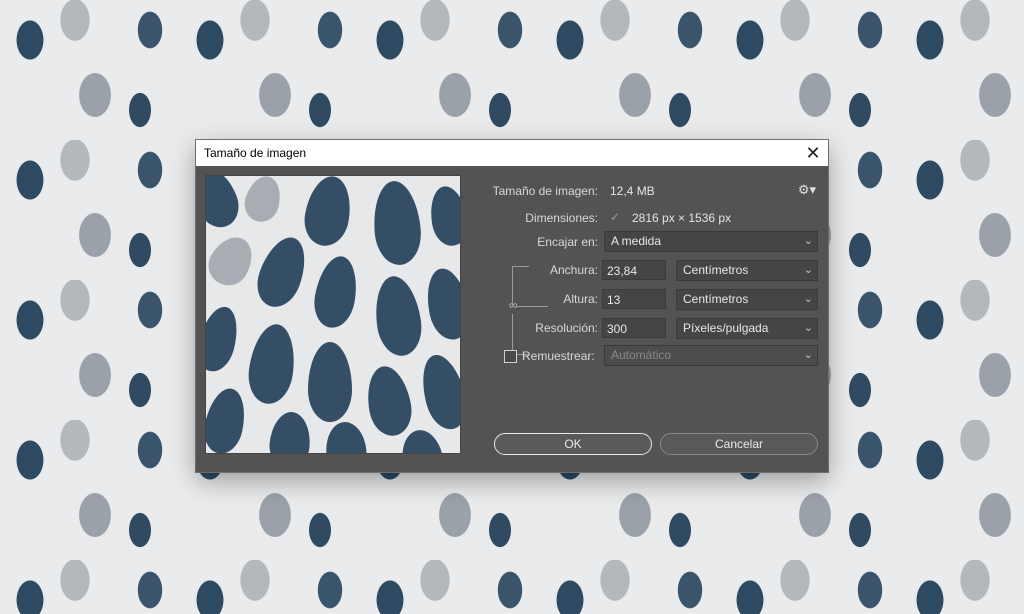  I want to click on height-unit-value: Centímetros, so click(716, 299).